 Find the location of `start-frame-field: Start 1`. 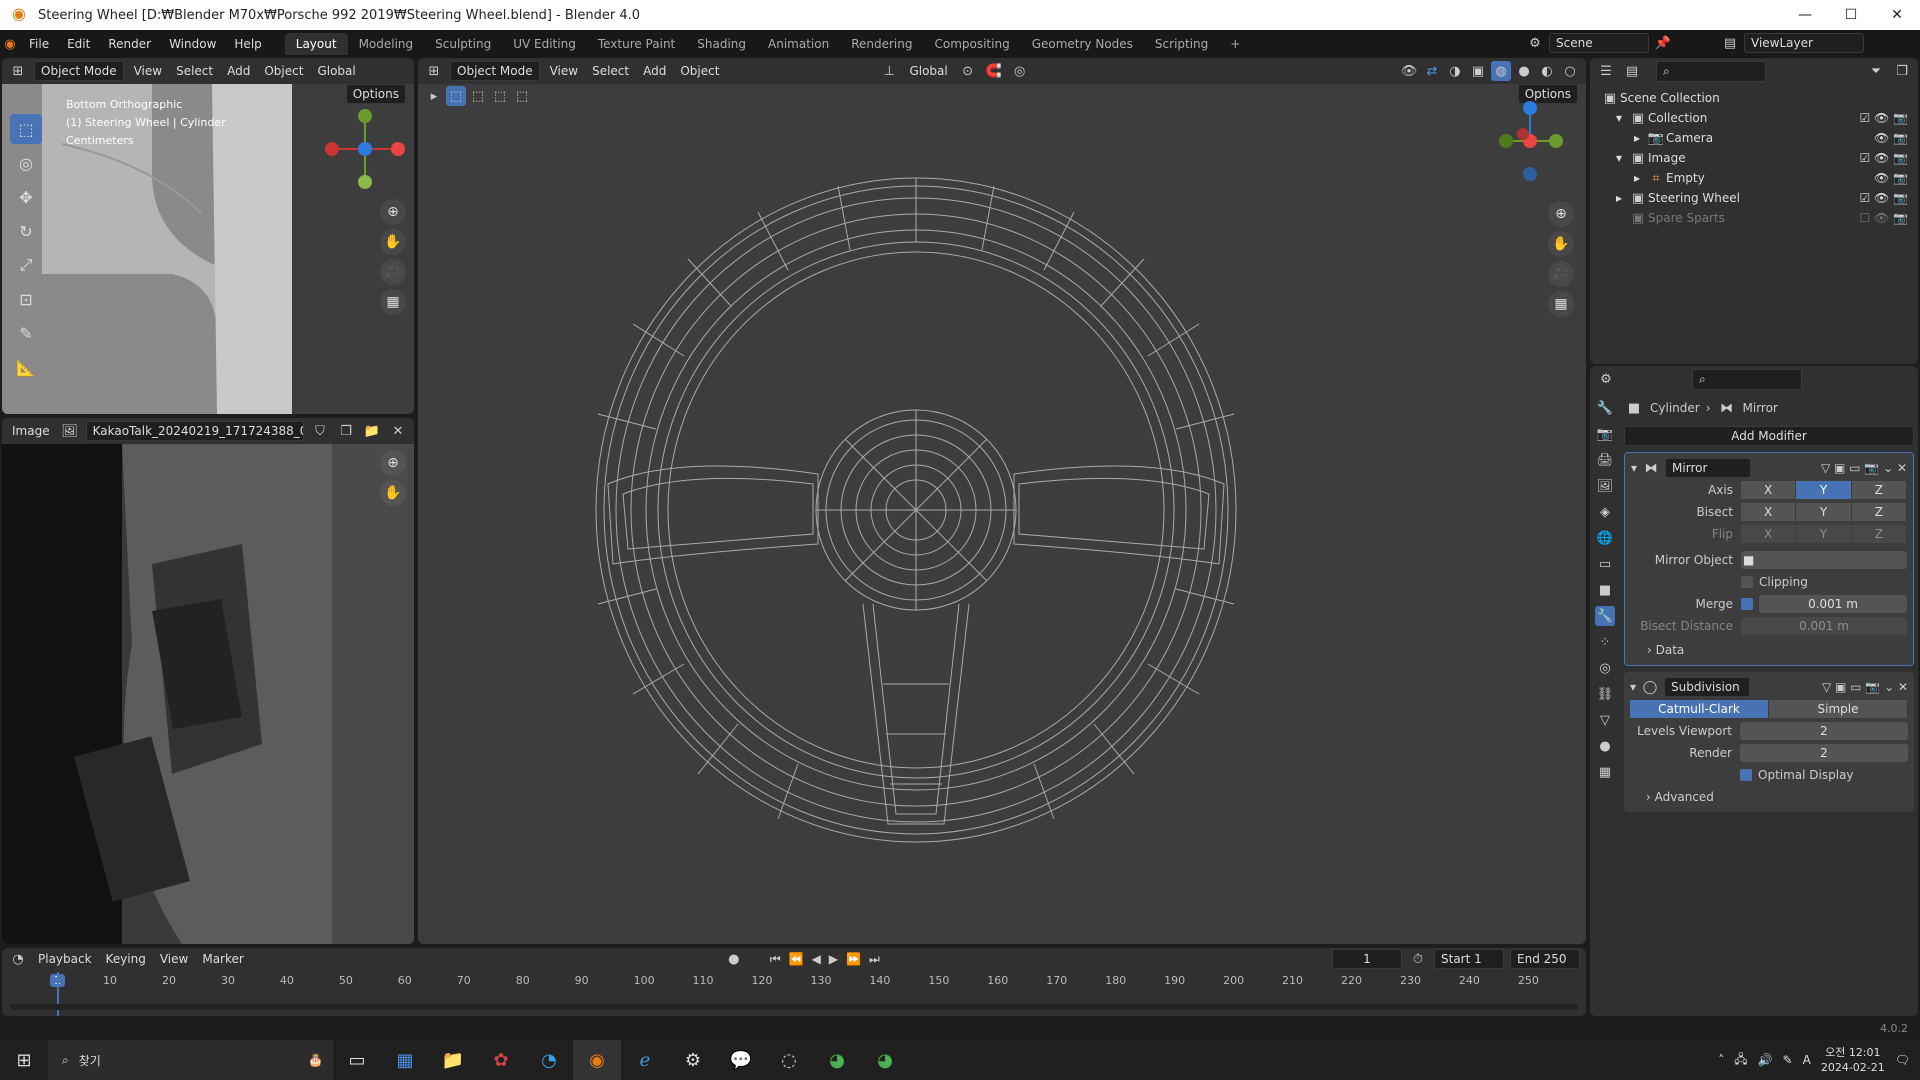

start-frame-field: Start 1 is located at coordinates (1469, 959).